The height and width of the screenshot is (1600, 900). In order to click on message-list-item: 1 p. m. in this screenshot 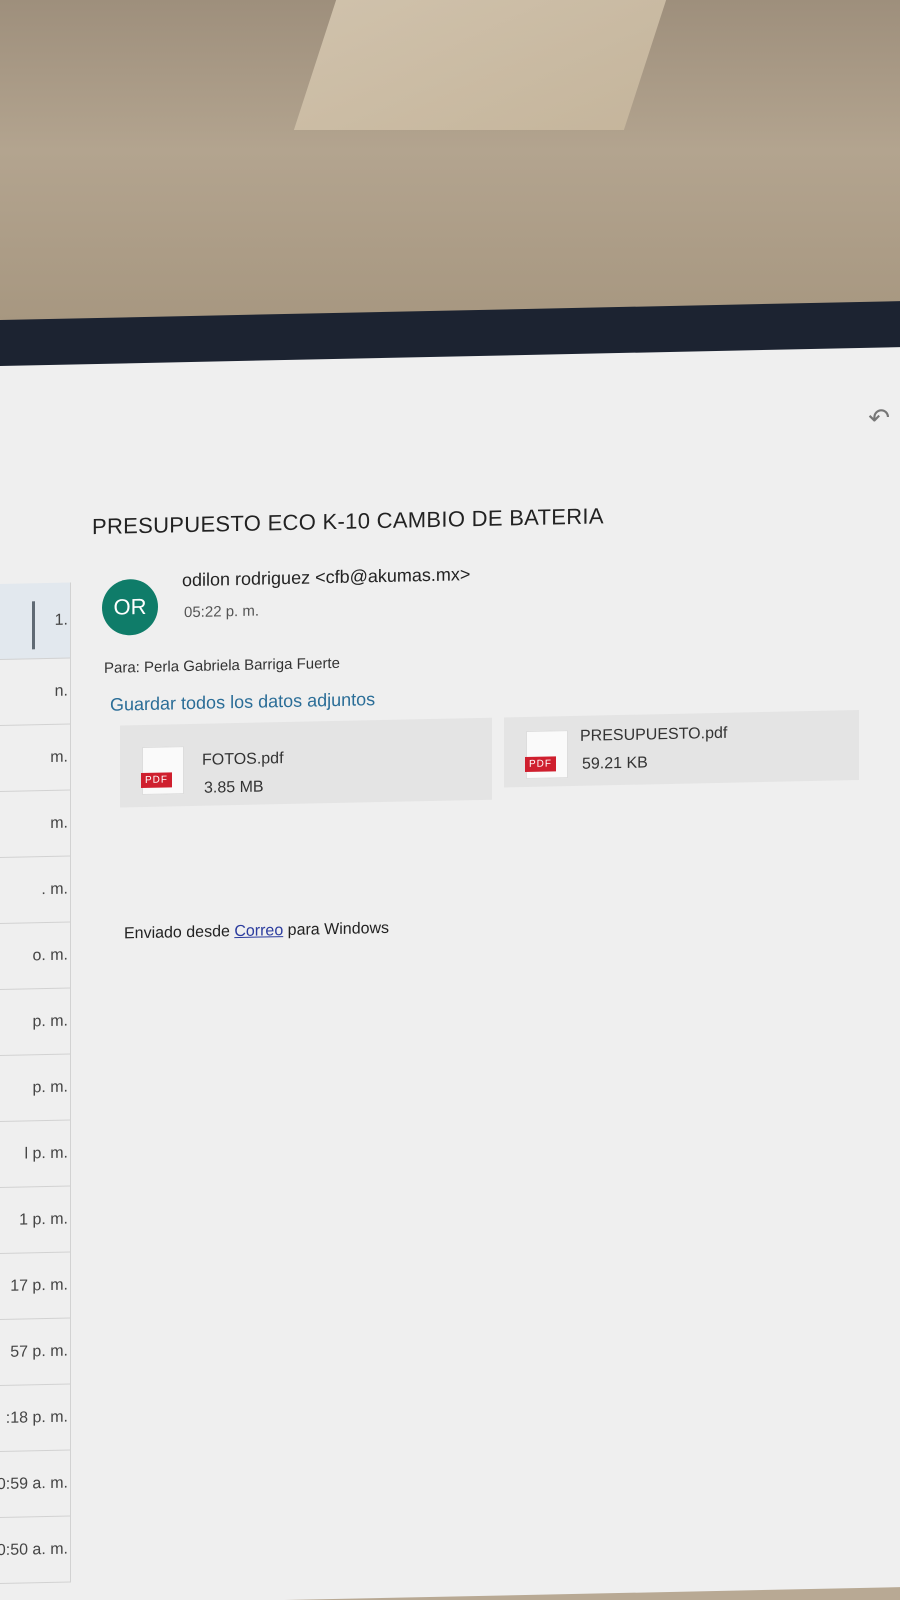, I will do `click(35, 1220)`.